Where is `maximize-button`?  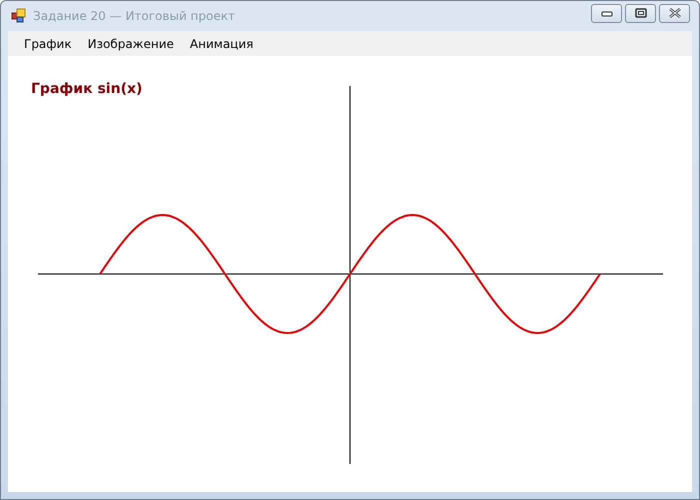 maximize-button is located at coordinates (640, 13).